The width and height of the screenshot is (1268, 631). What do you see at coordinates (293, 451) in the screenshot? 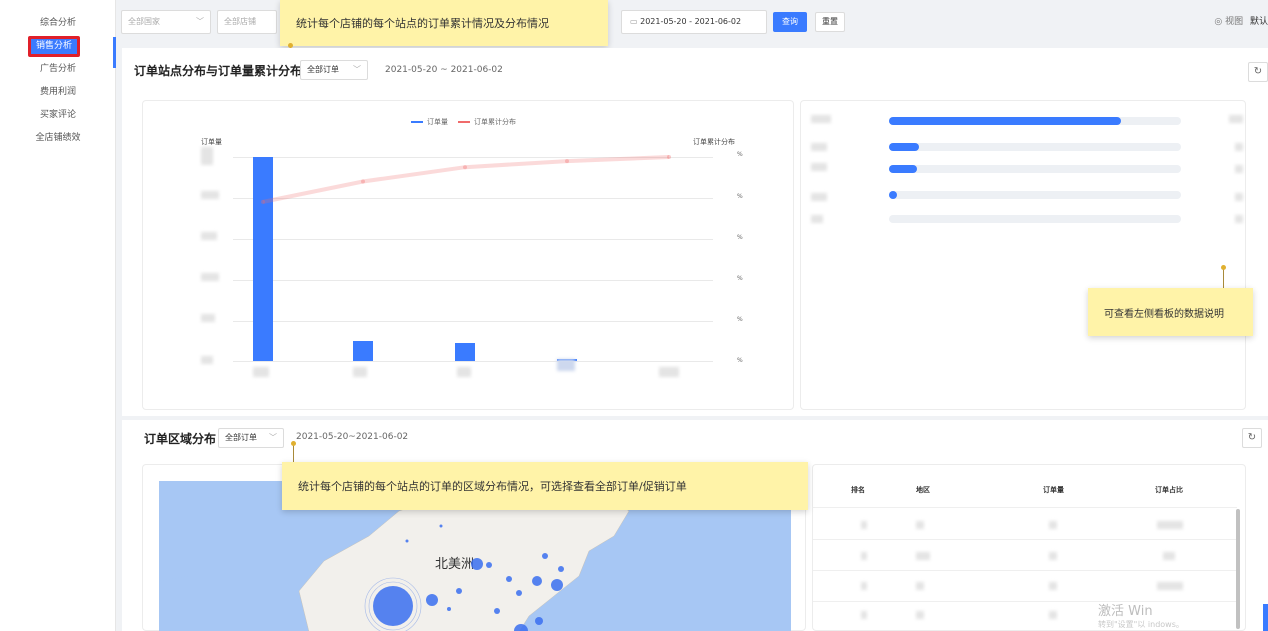
I see `tooltip-pin` at bounding box center [293, 451].